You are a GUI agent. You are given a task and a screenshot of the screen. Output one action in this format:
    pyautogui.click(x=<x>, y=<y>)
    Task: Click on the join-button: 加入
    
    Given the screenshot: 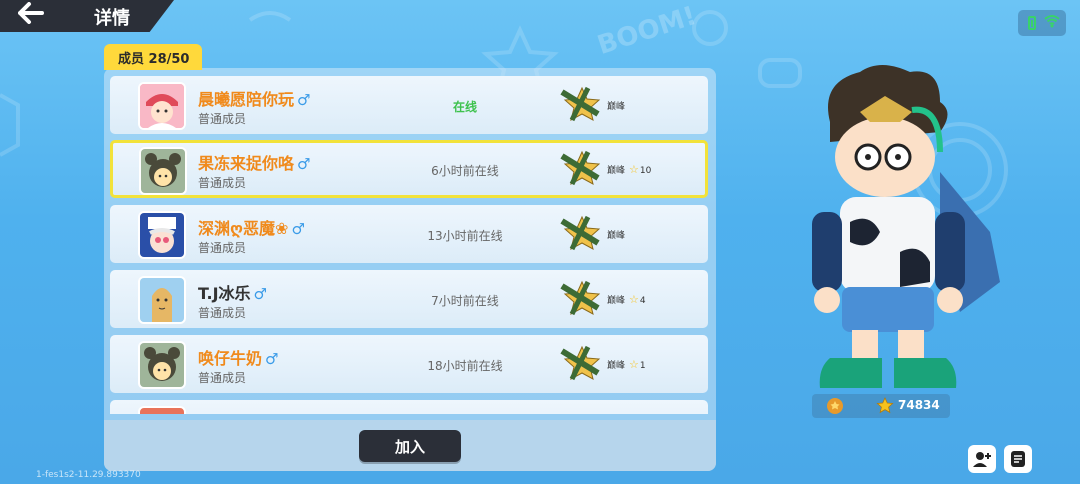 What is the action you would take?
    pyautogui.click(x=410, y=446)
    